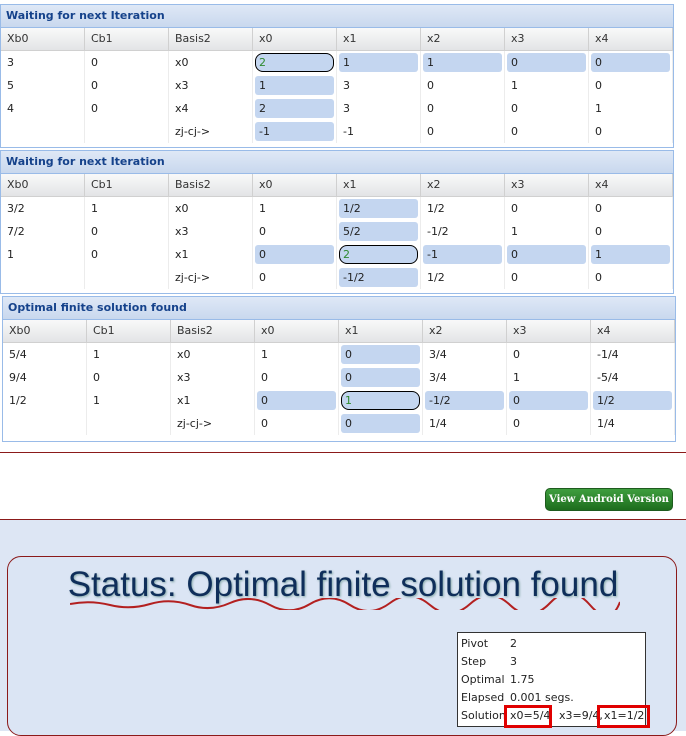  What do you see at coordinates (211, 254) in the screenshot?
I see `table-cell: x1` at bounding box center [211, 254].